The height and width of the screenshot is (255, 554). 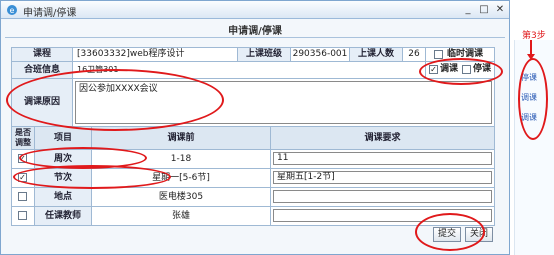 I want to click on location-request-cell, so click(x=382, y=197).